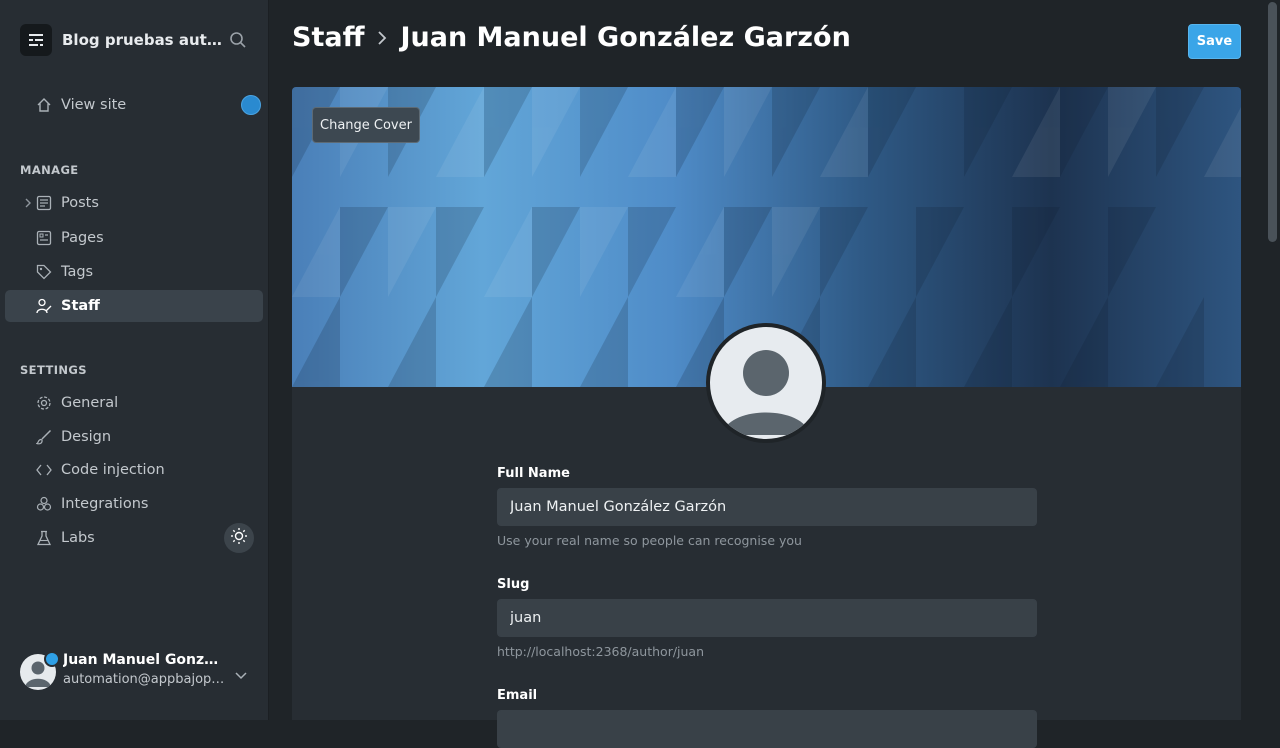  I want to click on sidebar-item-staff: Staff, so click(134, 306).